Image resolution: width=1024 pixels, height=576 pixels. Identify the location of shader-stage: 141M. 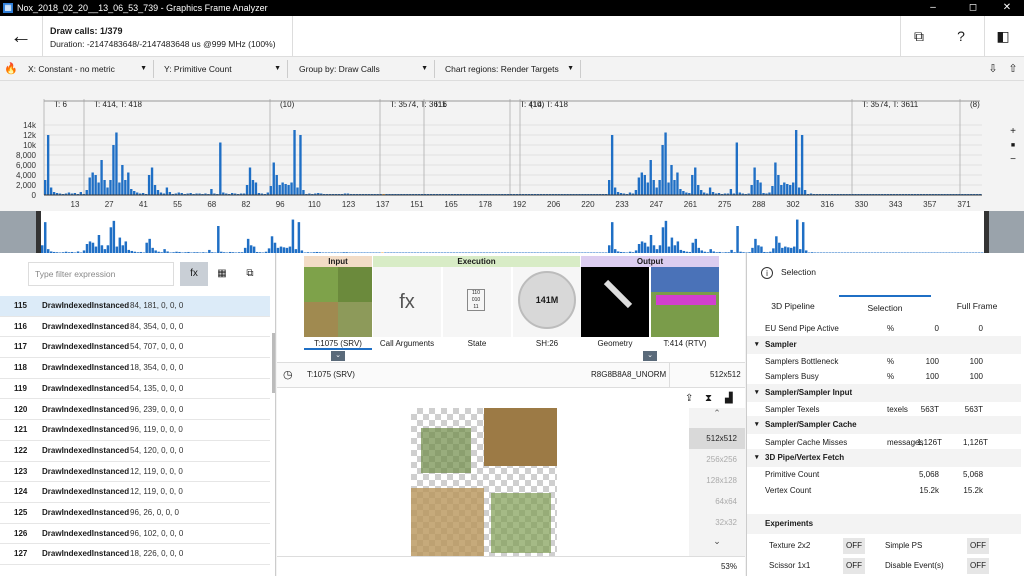
(547, 302).